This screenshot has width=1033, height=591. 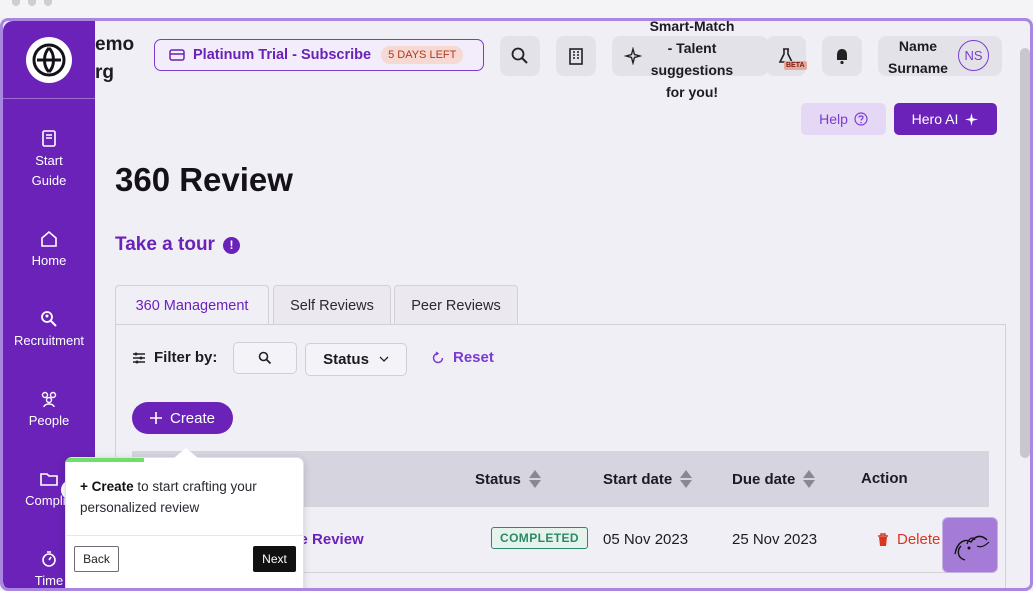 I want to click on tab-self-reviews: Self Reviews, so click(x=332, y=305).